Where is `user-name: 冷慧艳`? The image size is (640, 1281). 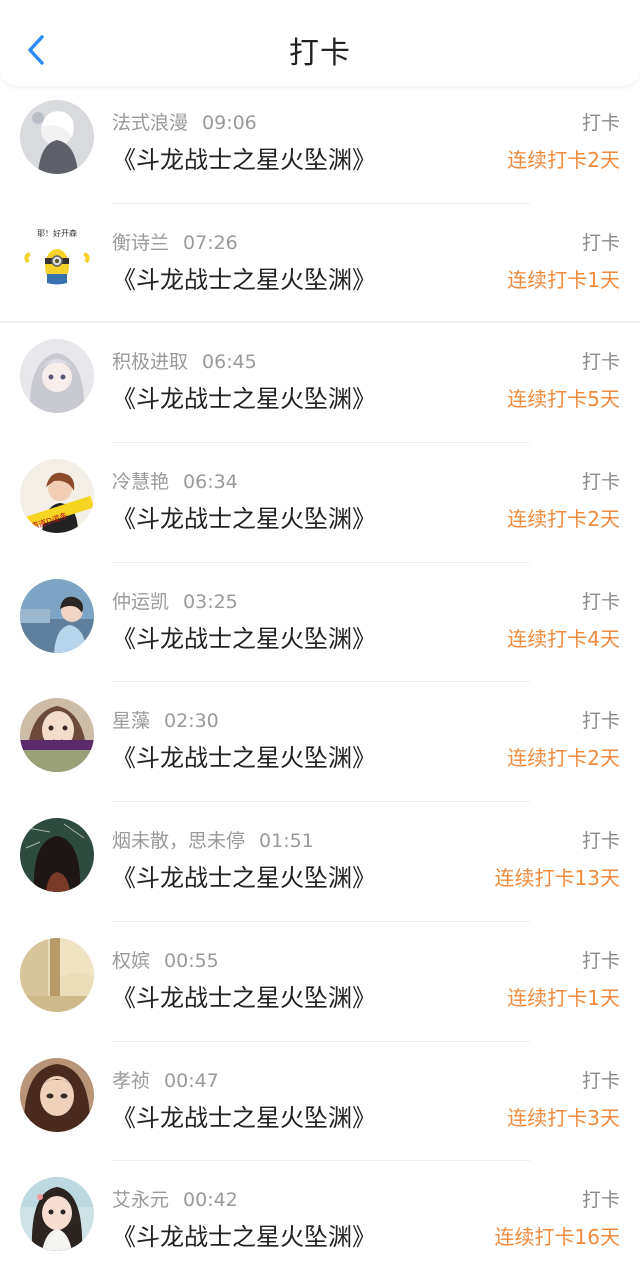 user-name: 冷慧艳 is located at coordinates (141, 482).